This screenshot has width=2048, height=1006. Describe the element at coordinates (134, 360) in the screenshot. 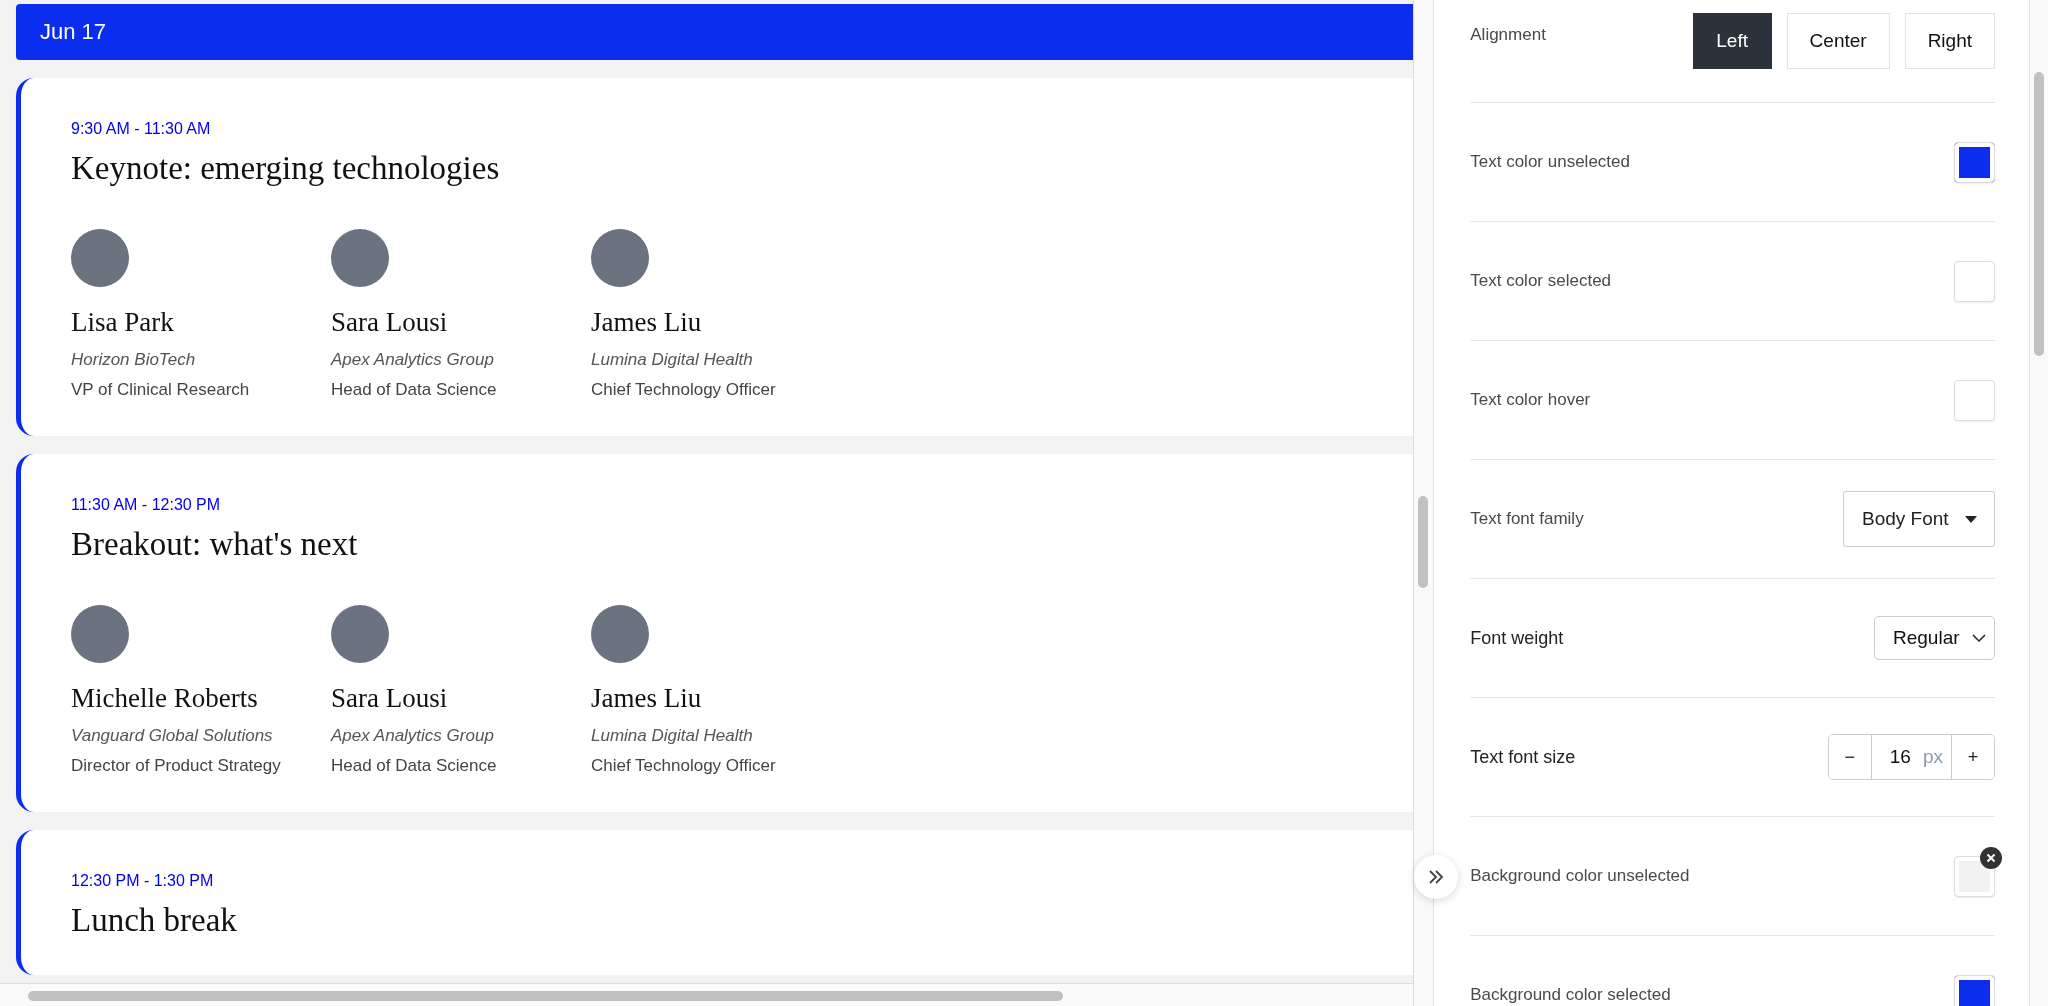

I see `speaker-company: Horizon BioTech` at that location.